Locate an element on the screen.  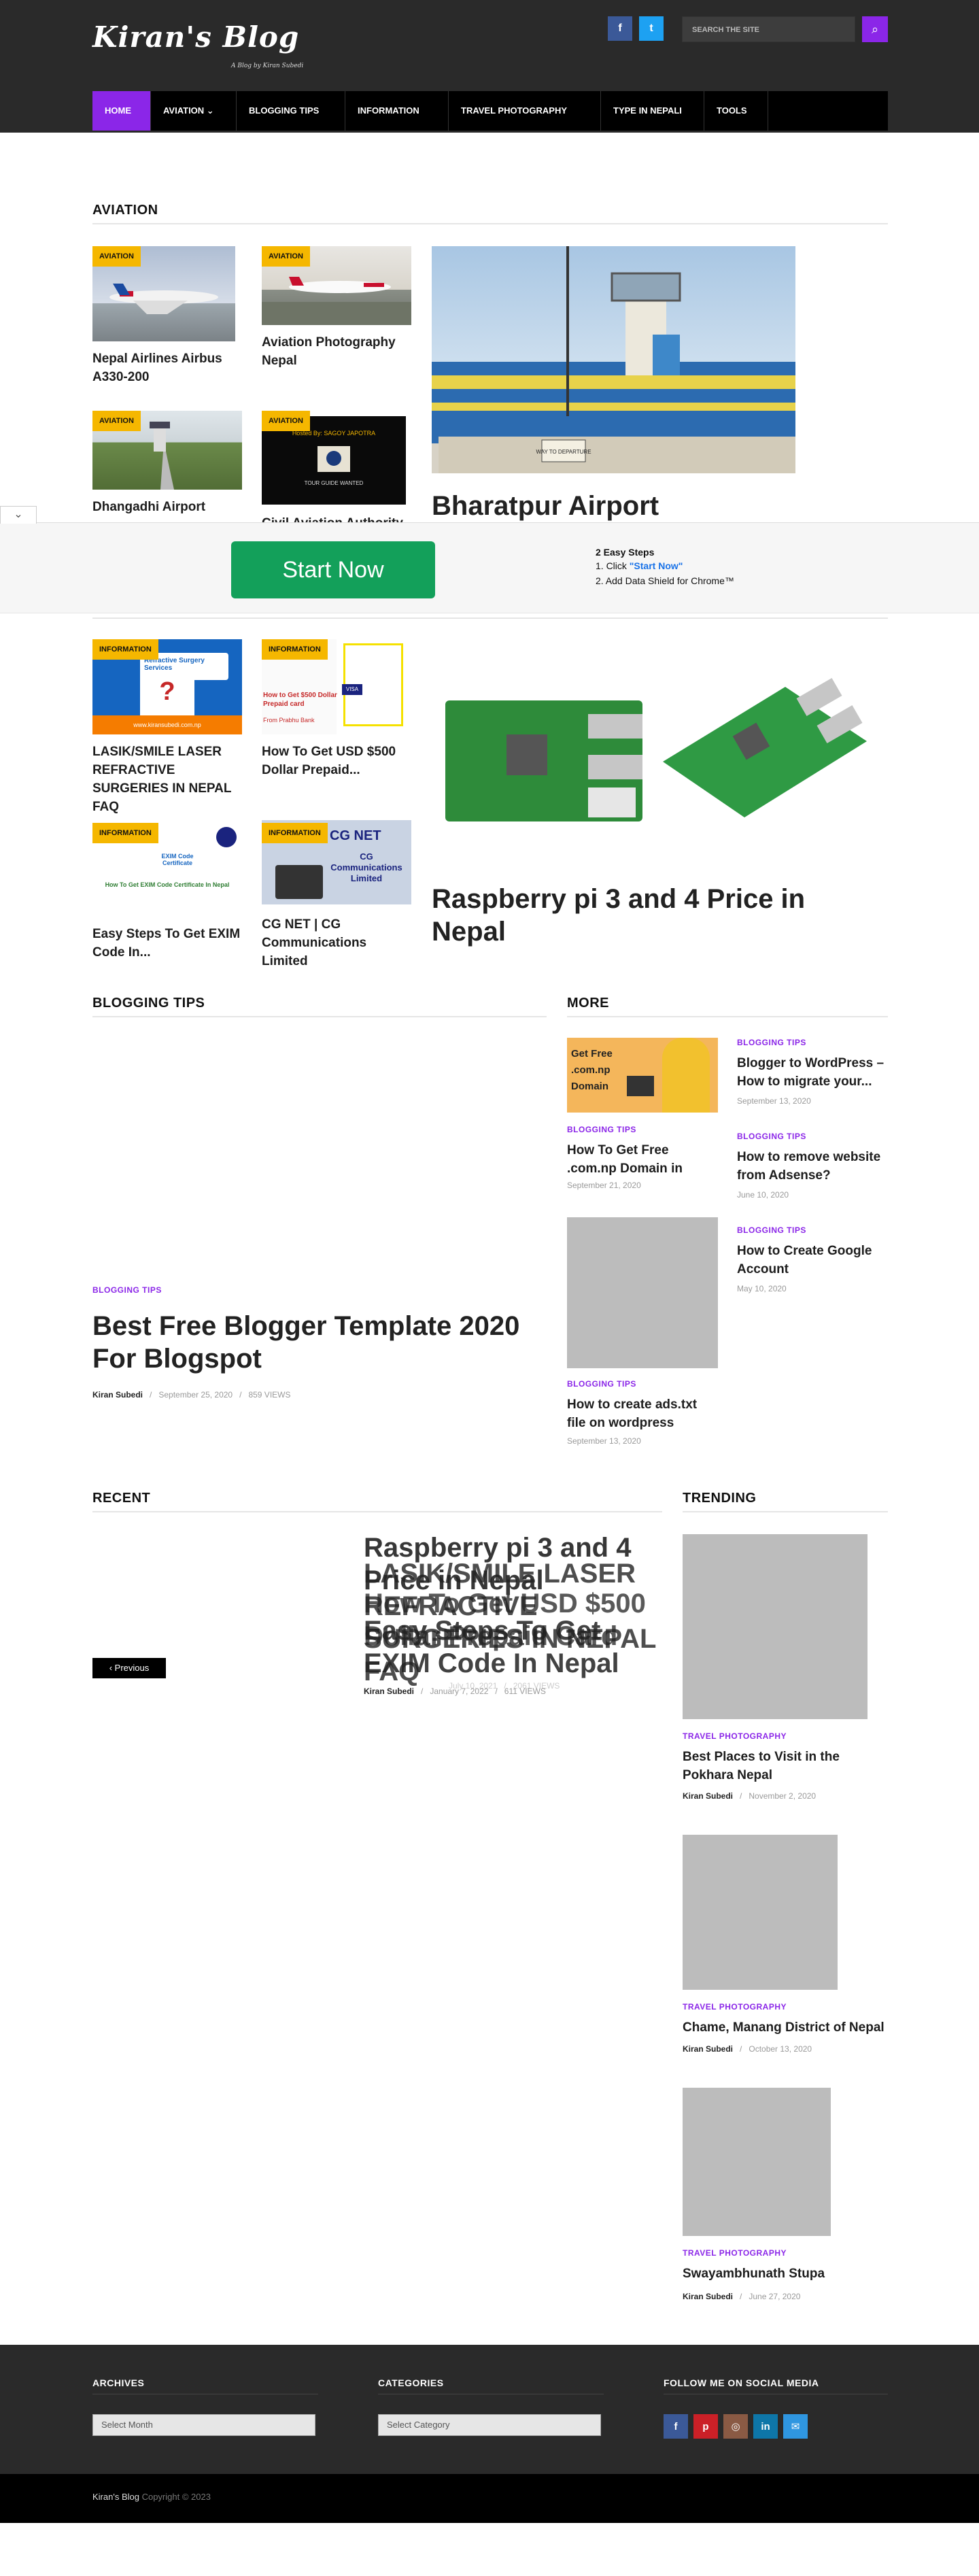
nav-home: HOME is located at coordinates (121, 111).